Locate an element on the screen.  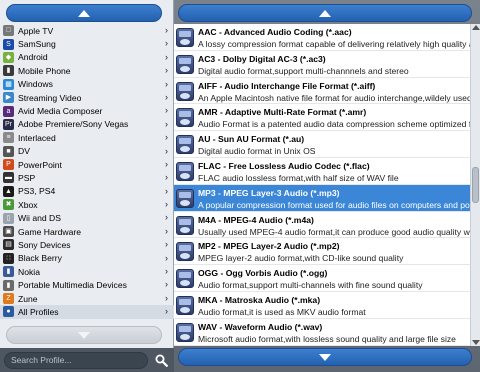
profile-category-label: Mobile Phone is located at coordinates (44, 70).